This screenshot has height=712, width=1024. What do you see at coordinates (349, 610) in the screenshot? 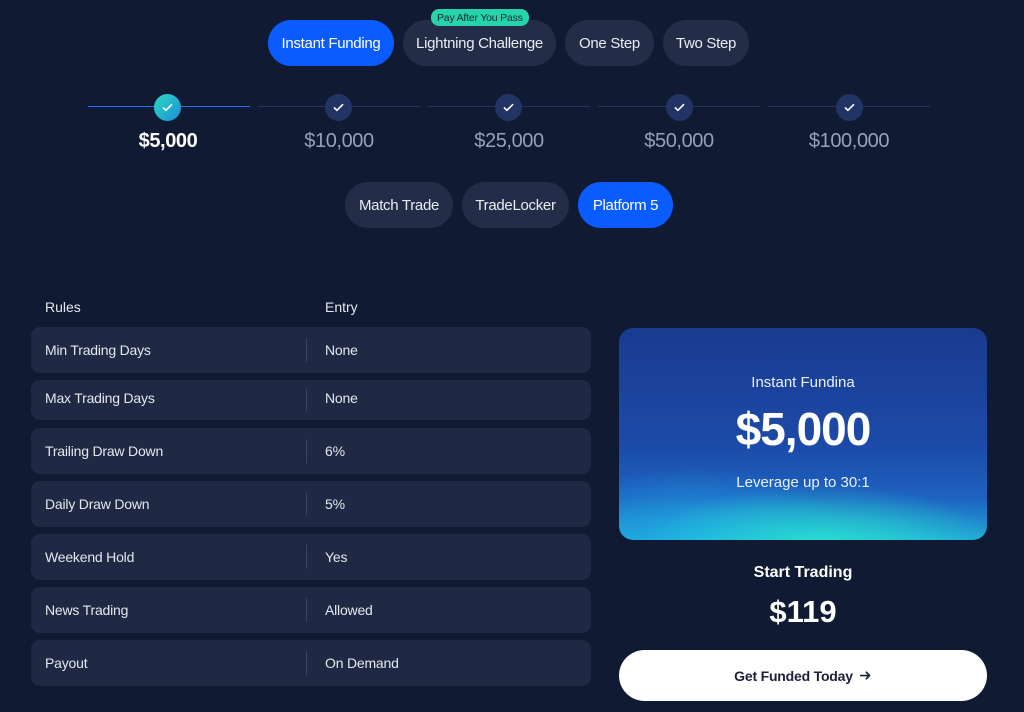
I see `rule-value: Allowed` at bounding box center [349, 610].